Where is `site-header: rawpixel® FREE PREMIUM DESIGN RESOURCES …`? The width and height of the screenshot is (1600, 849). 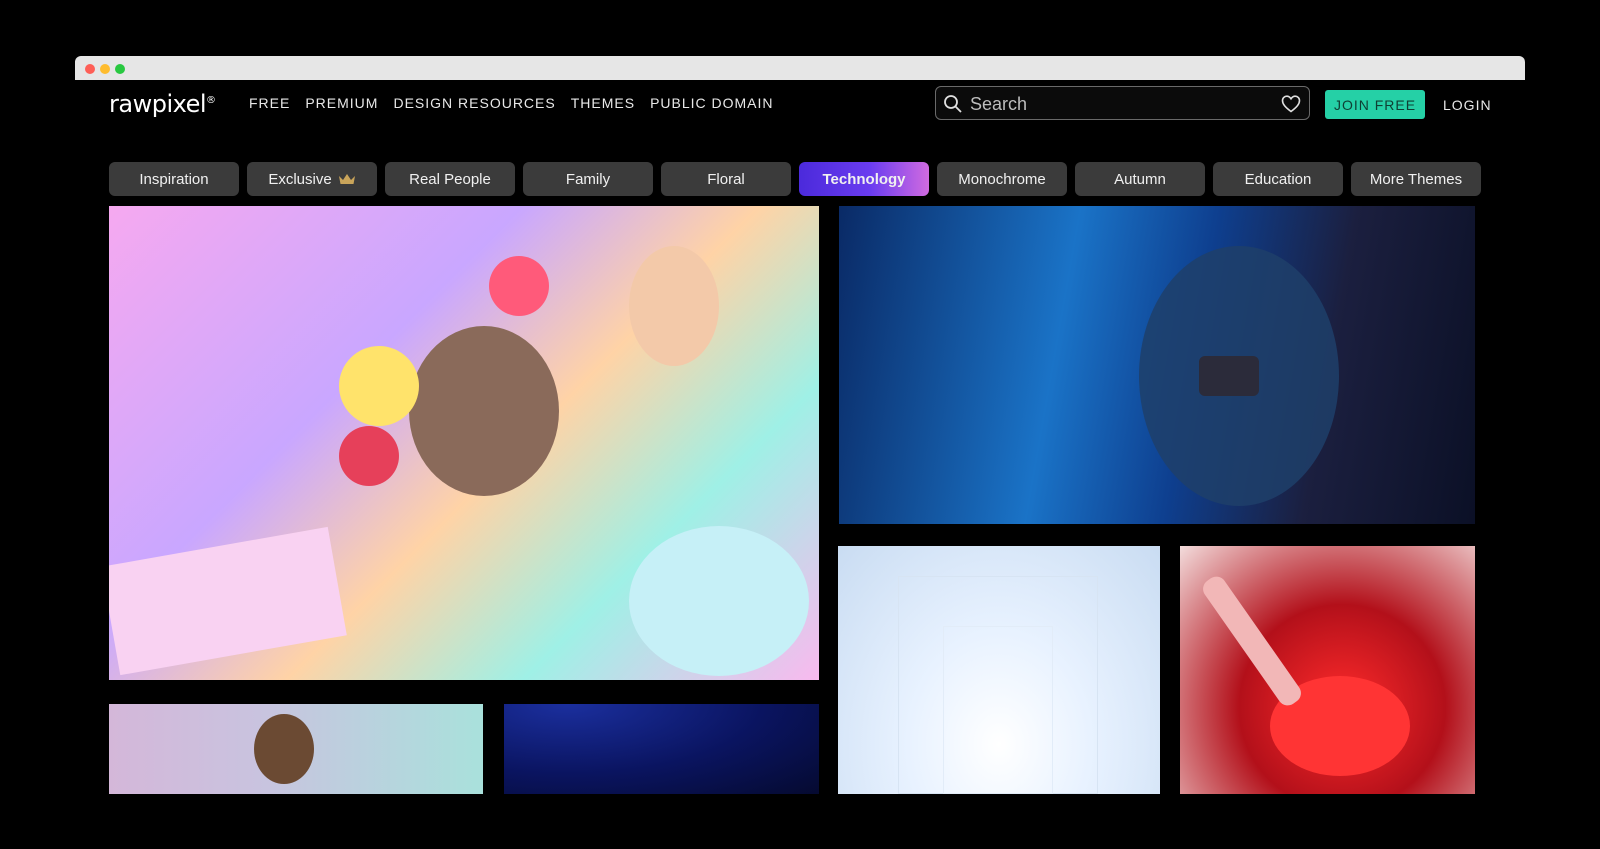 site-header: rawpixel® FREE PREMIUM DESIGN RESOURCES … is located at coordinates (800, 110).